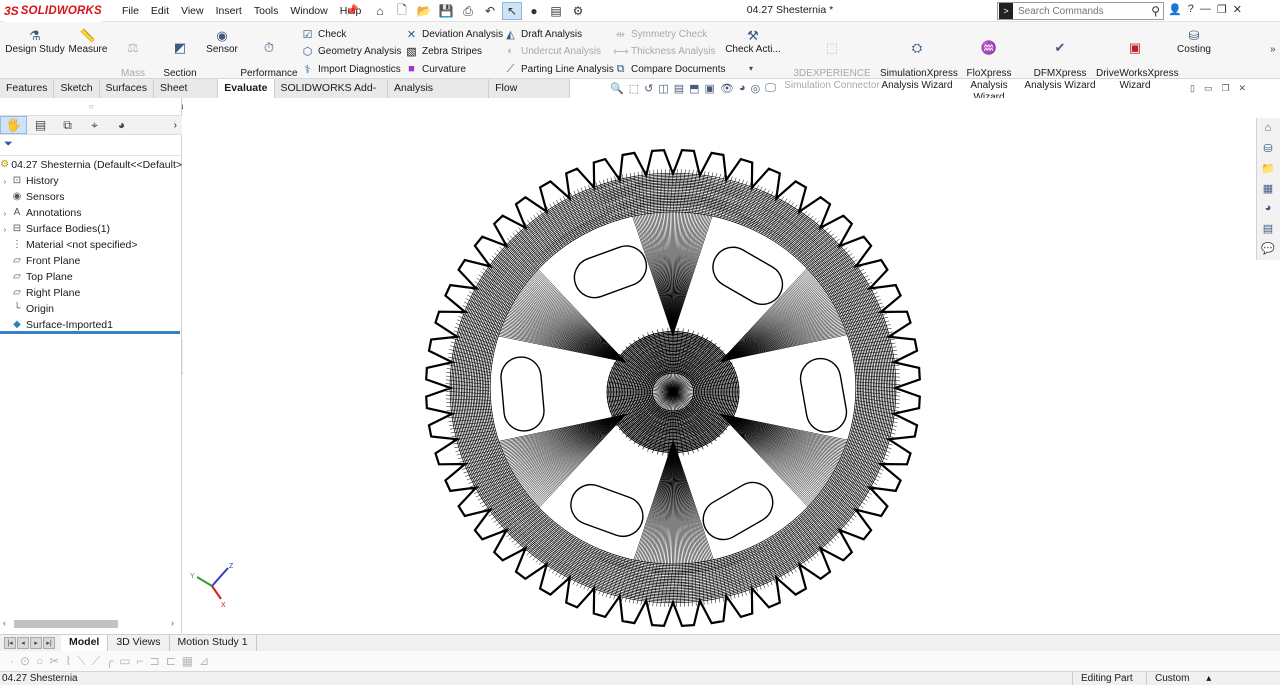 The image size is (1280, 685). Describe the element at coordinates (23, 643) in the screenshot. I see `prev-tab-icon: ◂` at that location.